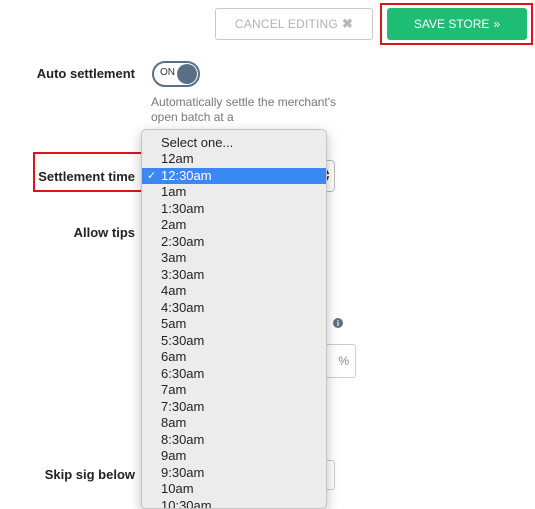  Describe the element at coordinates (176, 74) in the screenshot. I see `auto-settlement-toggle: ON` at that location.